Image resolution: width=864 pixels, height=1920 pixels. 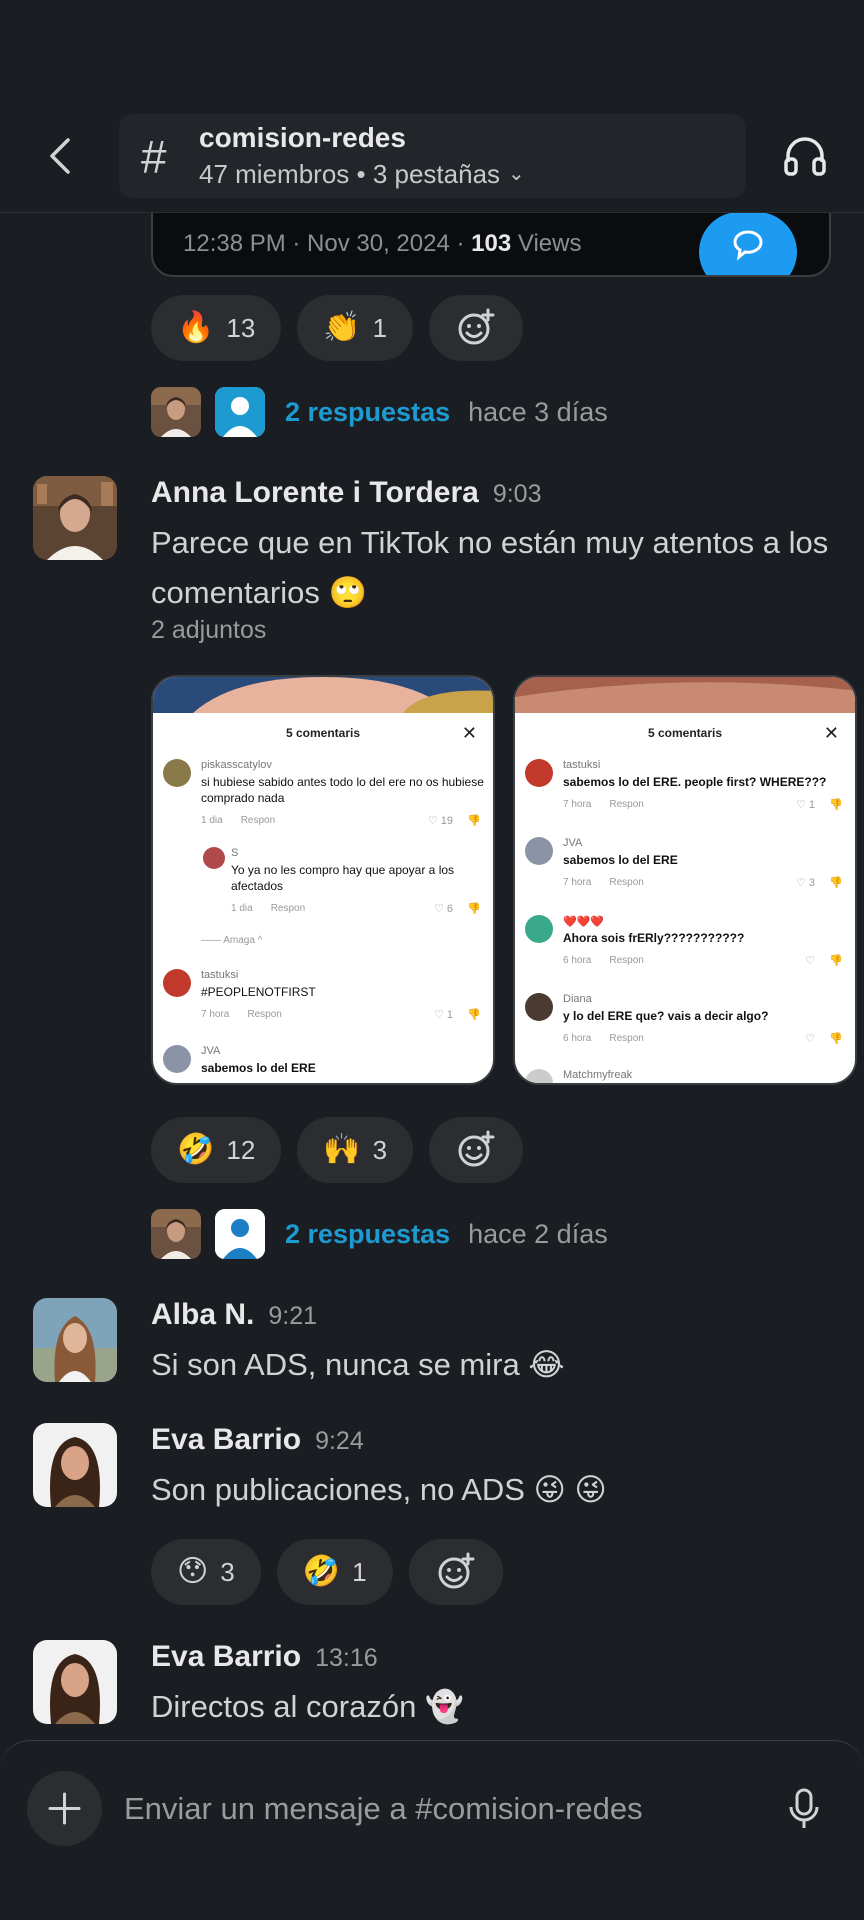 What do you see at coordinates (236, 765) in the screenshot?
I see `comment-user: piskasscatylov` at bounding box center [236, 765].